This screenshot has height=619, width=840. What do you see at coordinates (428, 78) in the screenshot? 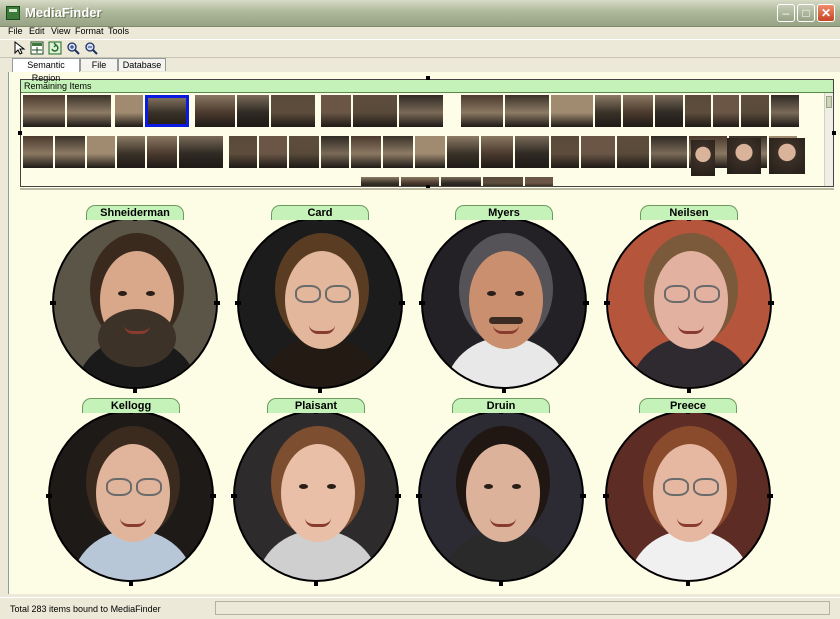
I see `resize-handle-top` at bounding box center [428, 78].